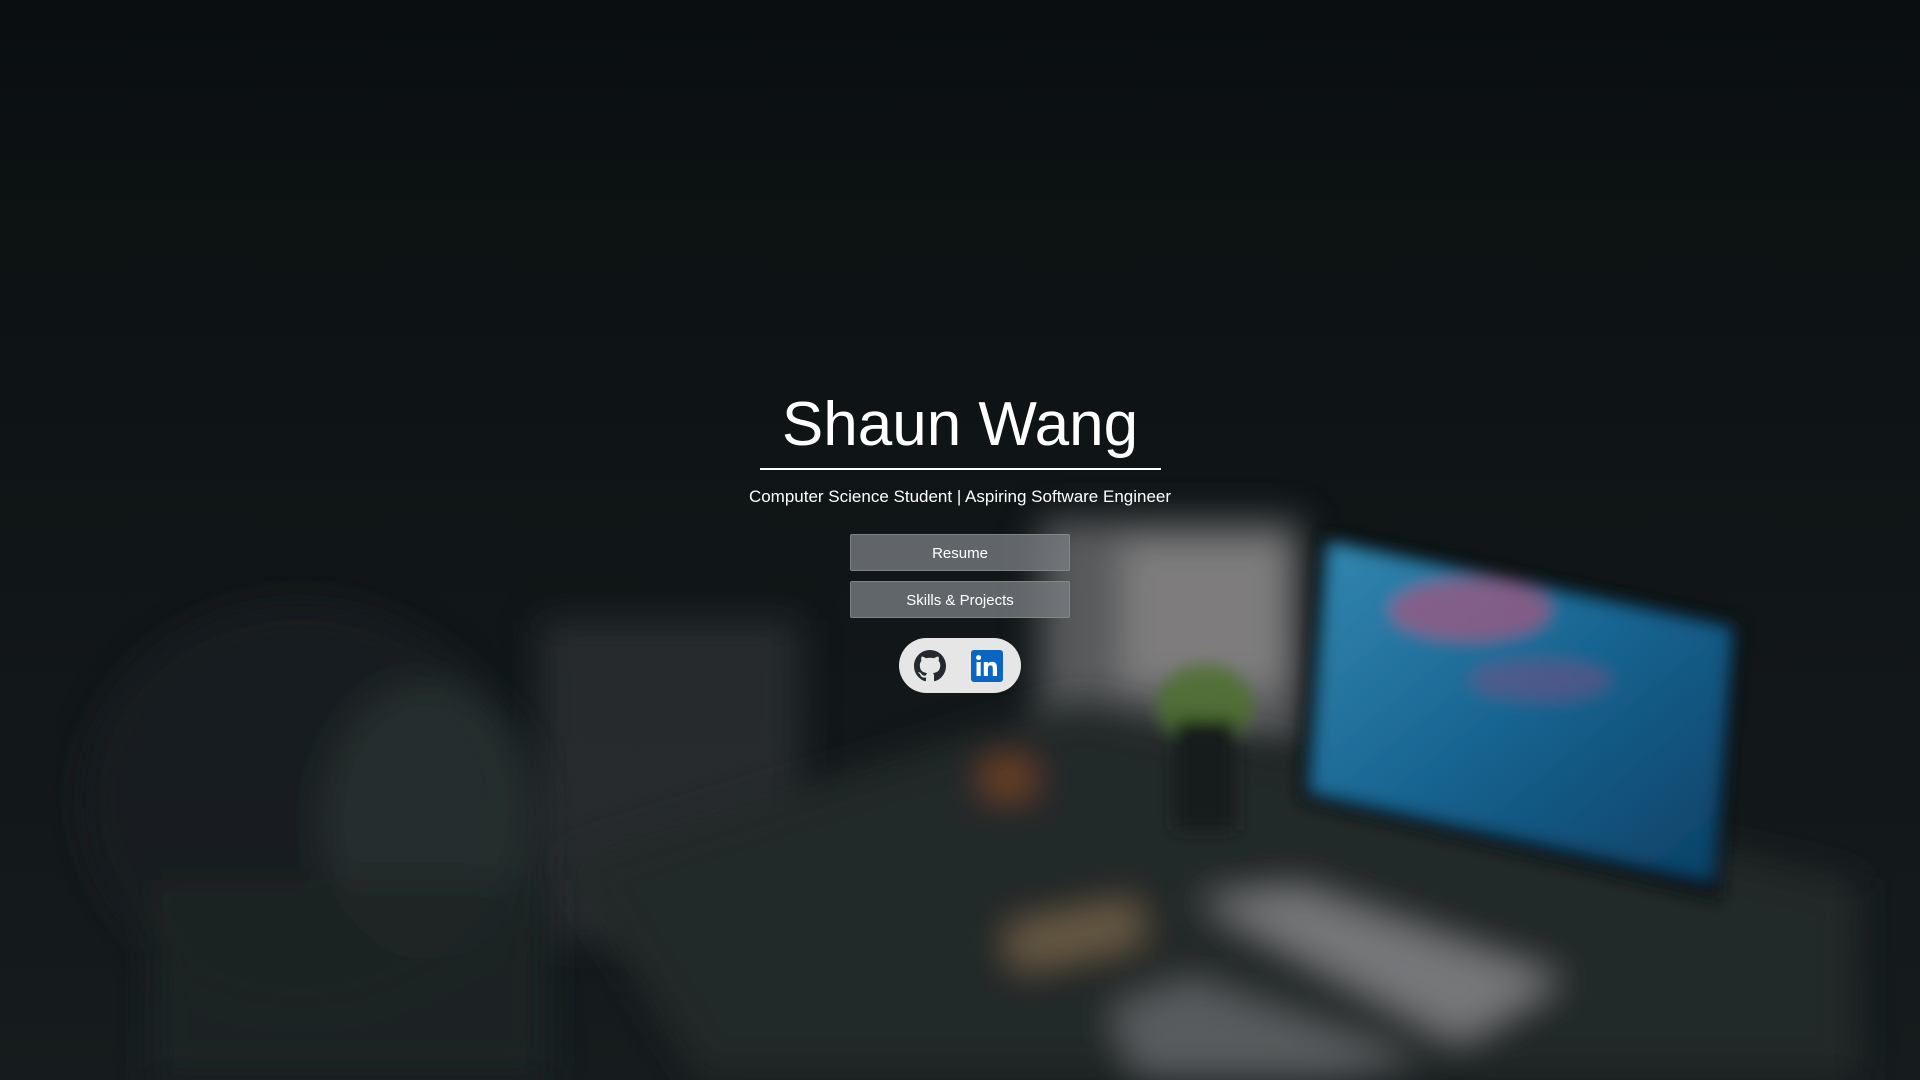  Describe the element at coordinates (930, 666) in the screenshot. I see `github-icon` at that location.